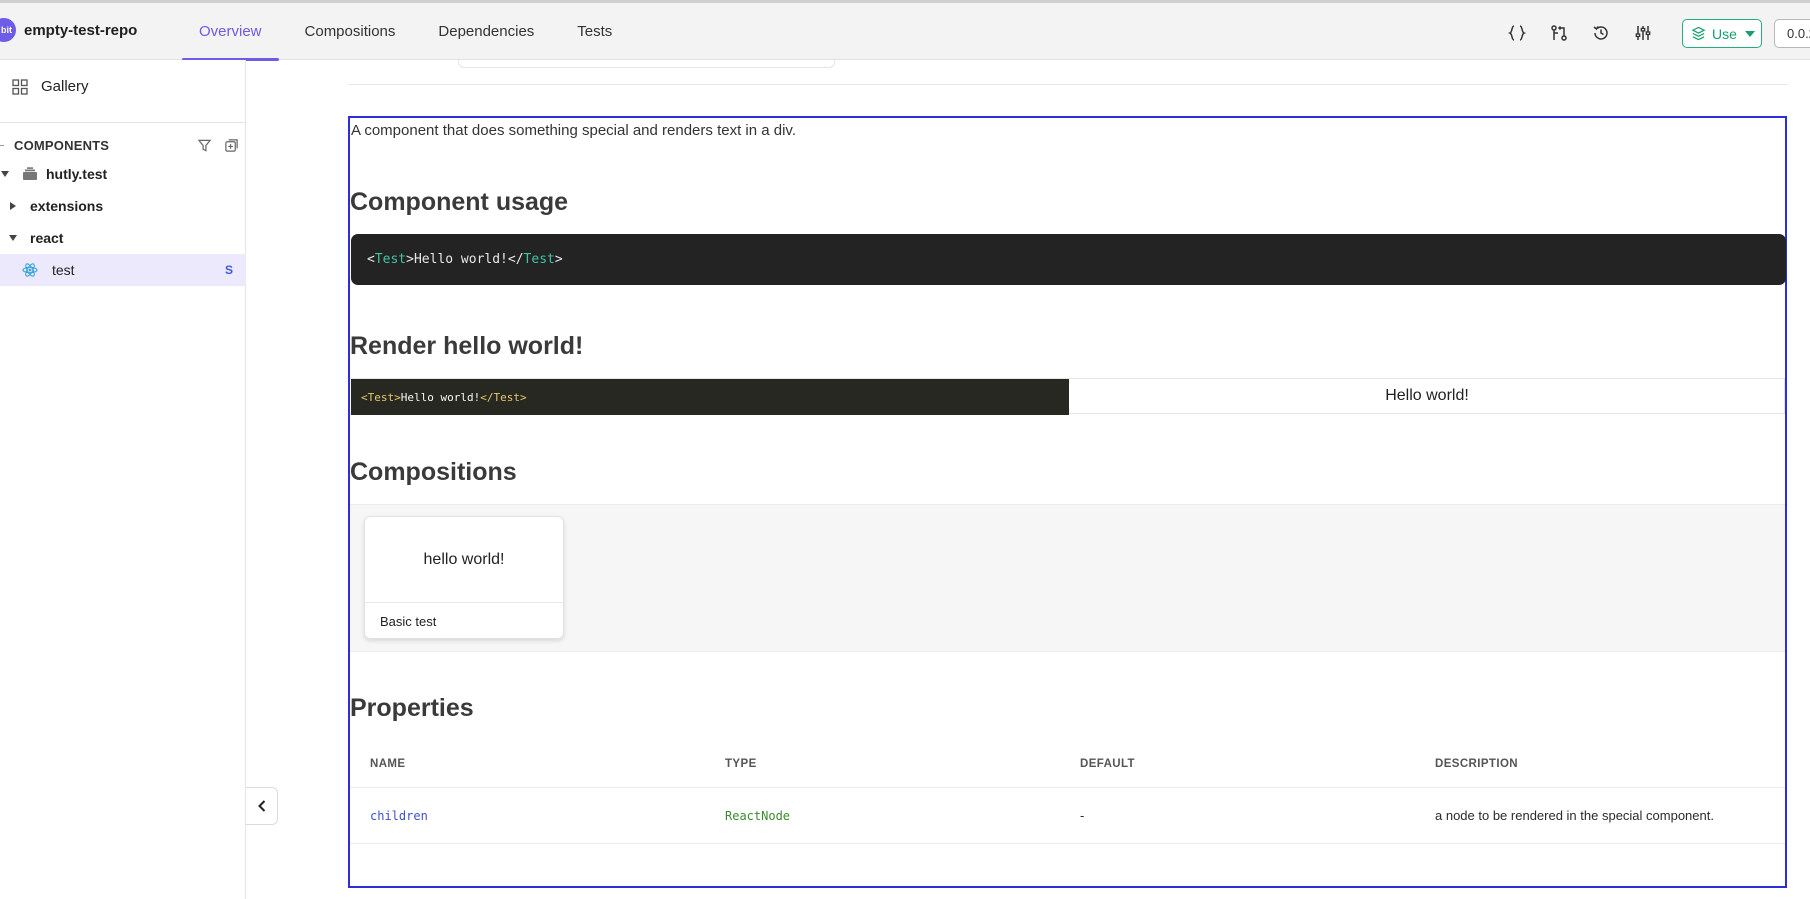 The image size is (1810, 899). What do you see at coordinates (594, 31) in the screenshot?
I see `tab-tests: Tests` at bounding box center [594, 31].